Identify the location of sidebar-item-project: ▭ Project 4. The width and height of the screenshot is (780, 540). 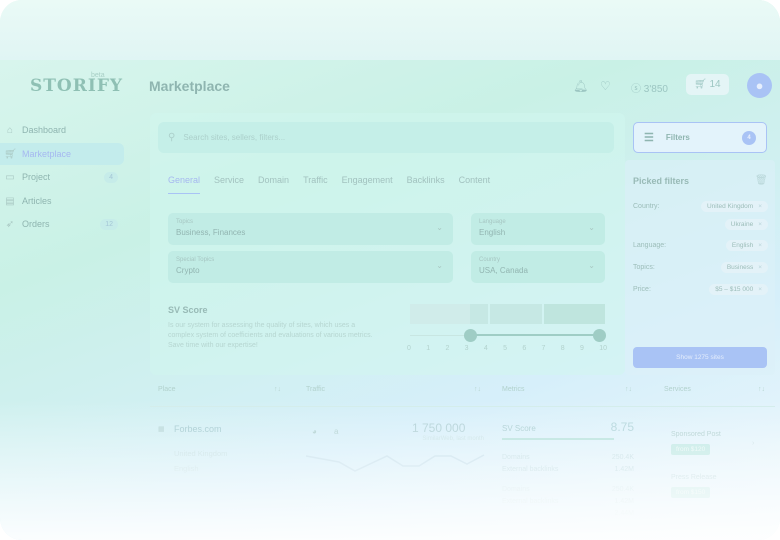
(62, 177).